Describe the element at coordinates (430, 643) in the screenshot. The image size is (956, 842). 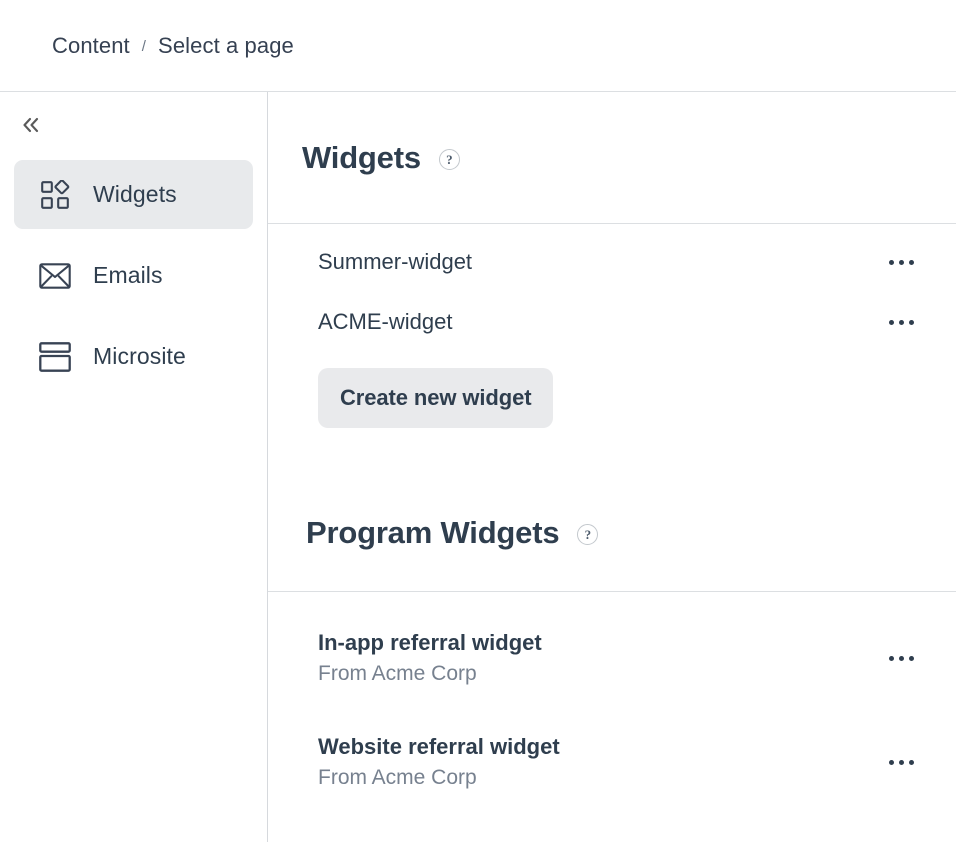
I see `program-widget-title: In-app referral widget` at that location.